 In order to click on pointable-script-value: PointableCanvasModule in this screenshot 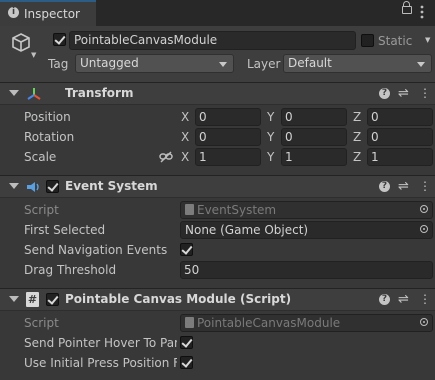, I will do `click(269, 323)`.